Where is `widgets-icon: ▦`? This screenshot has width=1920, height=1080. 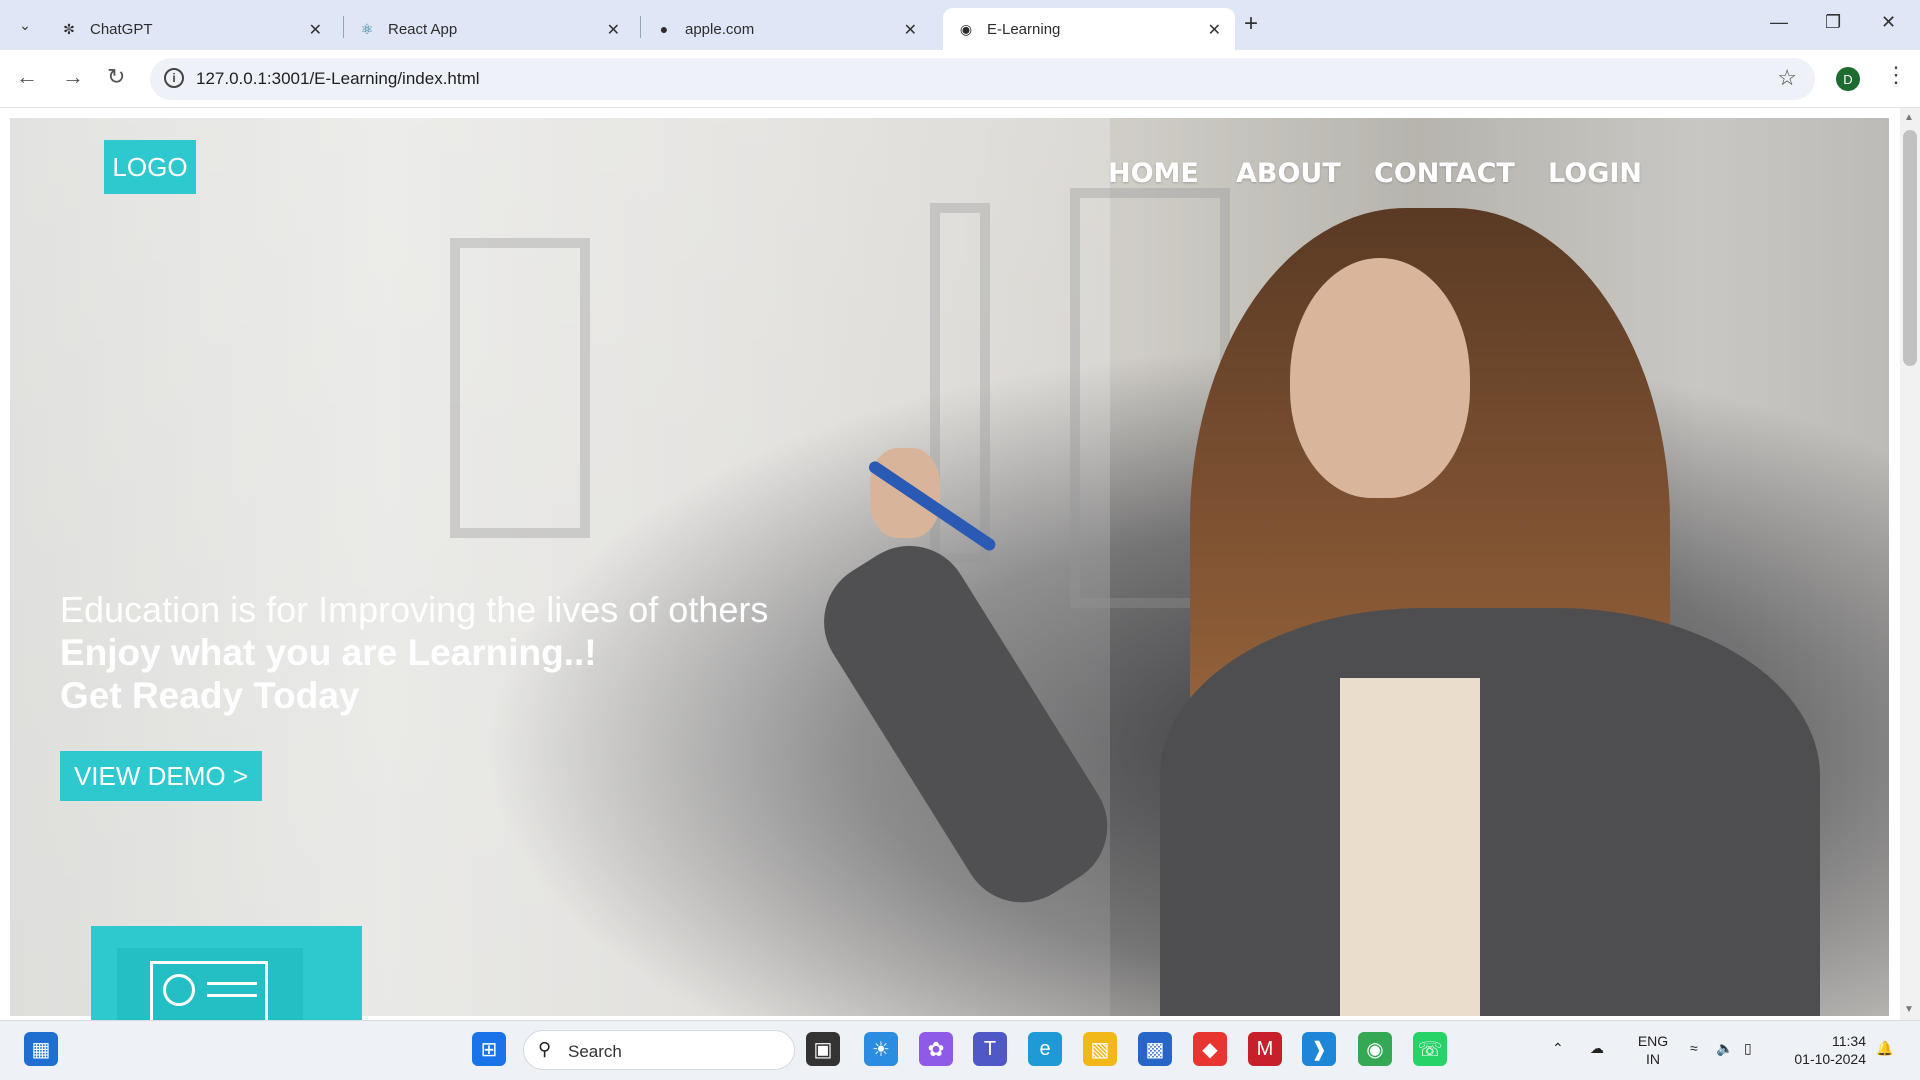
widgets-icon: ▦ is located at coordinates (41, 1049).